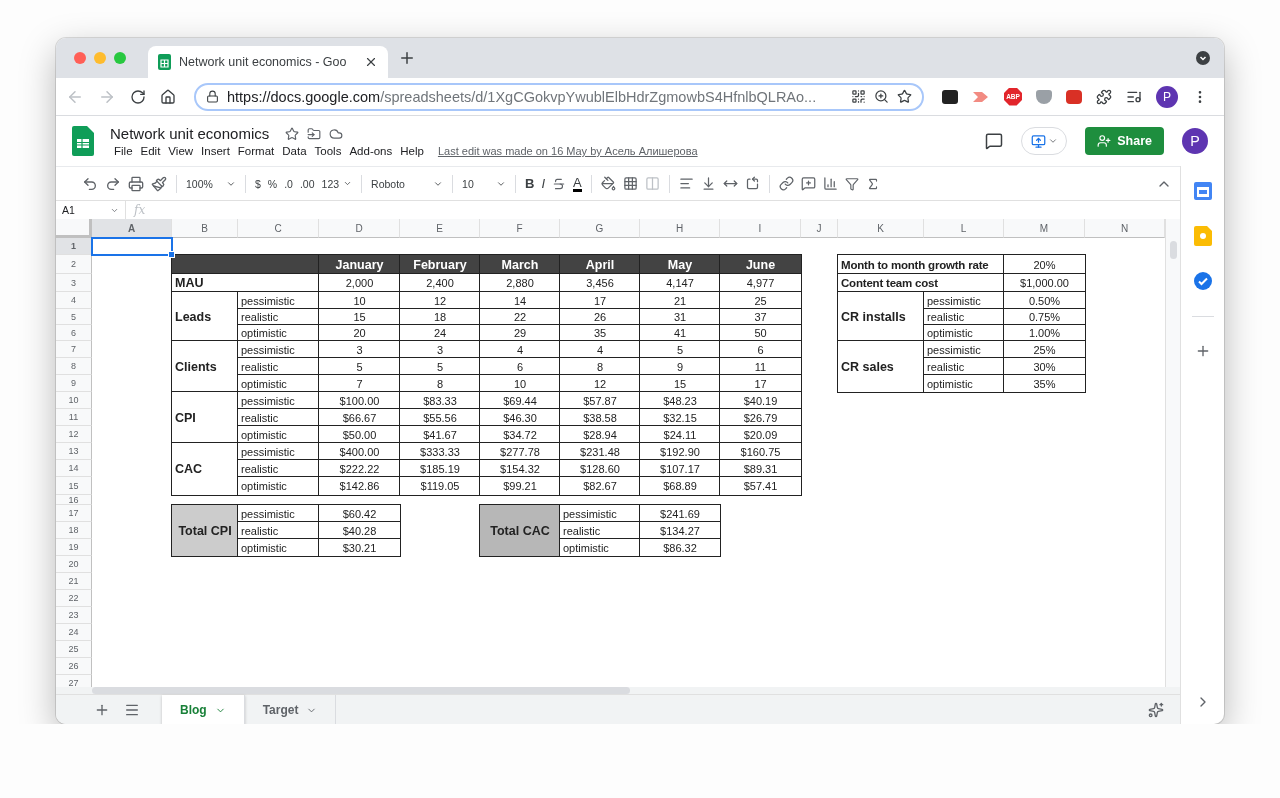  I want to click on menu-item: Data, so click(294, 151).